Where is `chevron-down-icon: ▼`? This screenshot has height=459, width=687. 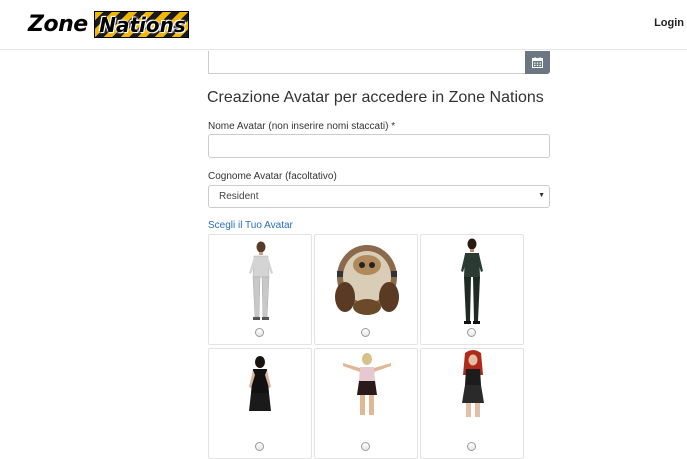
chevron-down-icon: ▼ is located at coordinates (541, 195).